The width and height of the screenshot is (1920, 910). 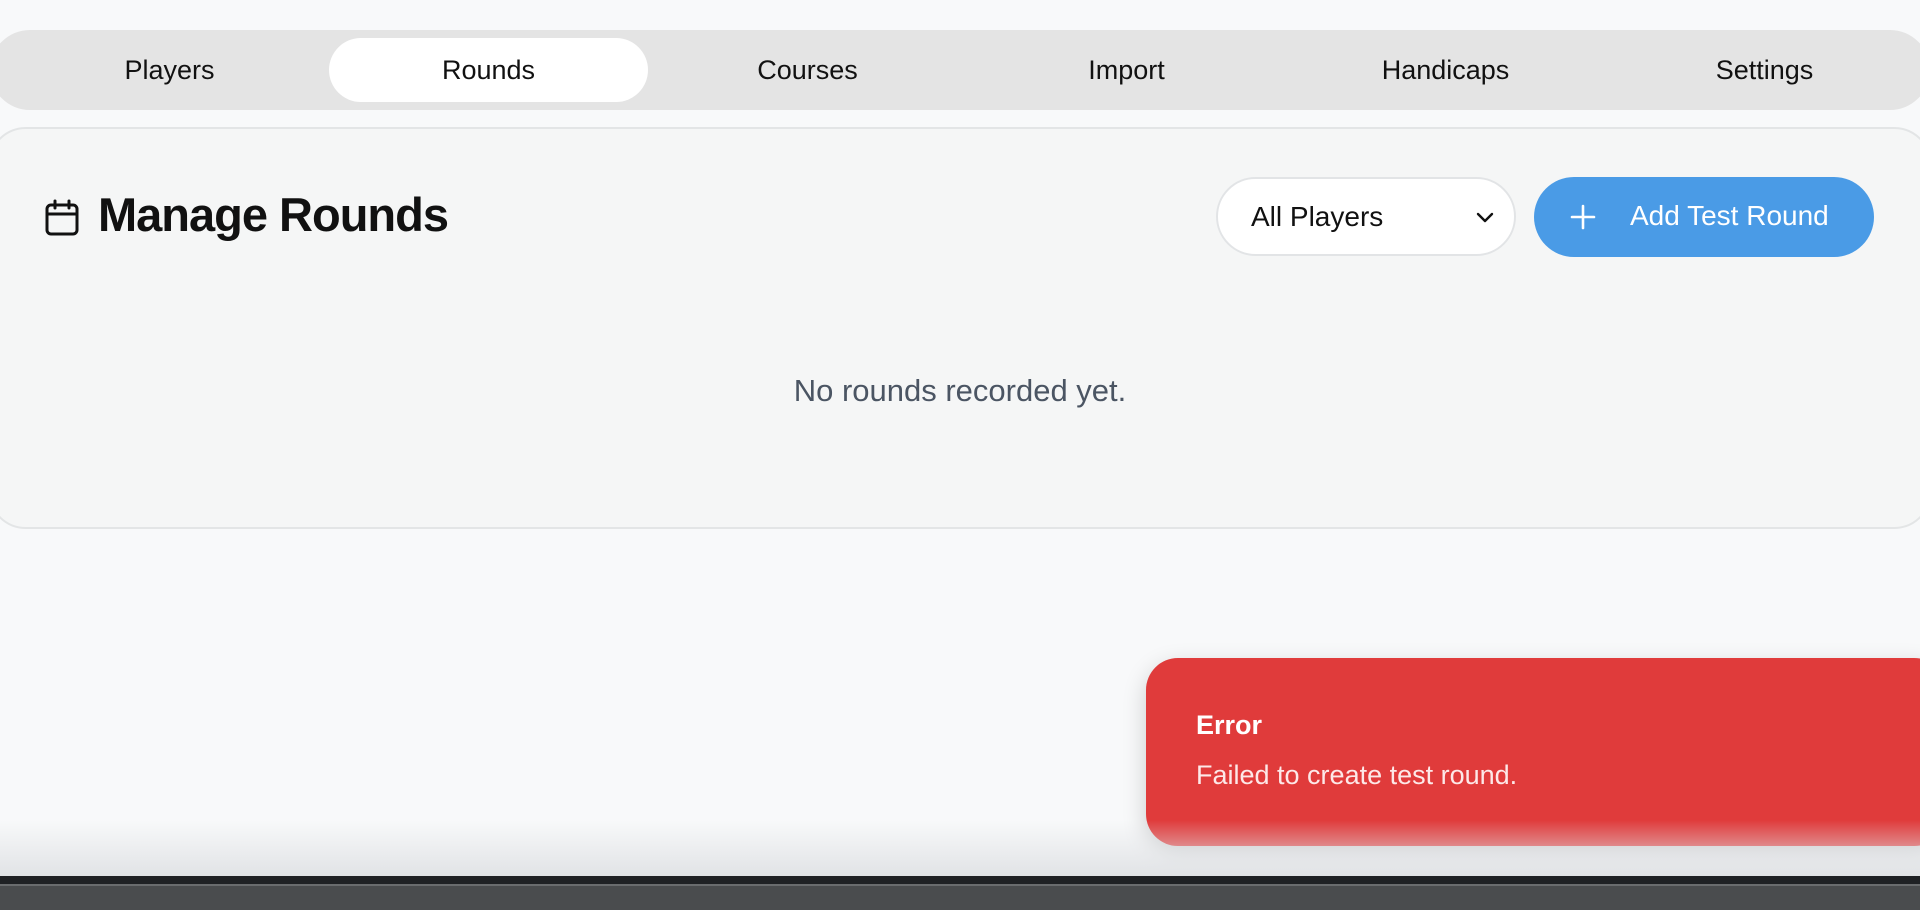 I want to click on add-test-round-label: Add Test Round, so click(x=1729, y=215).